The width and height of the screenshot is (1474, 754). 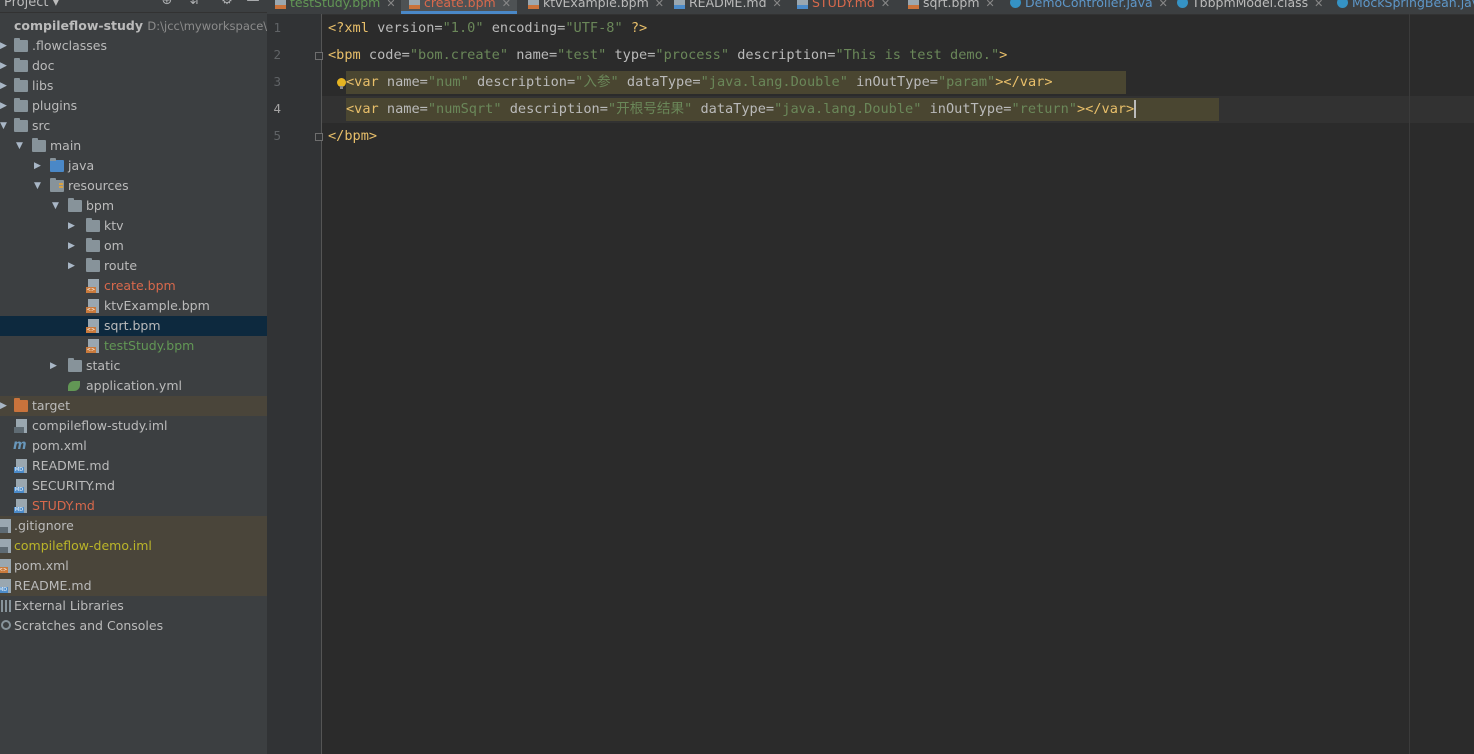 I want to click on tab-democontroller-java: DemoController.java ✕, so click(x=1088, y=7).